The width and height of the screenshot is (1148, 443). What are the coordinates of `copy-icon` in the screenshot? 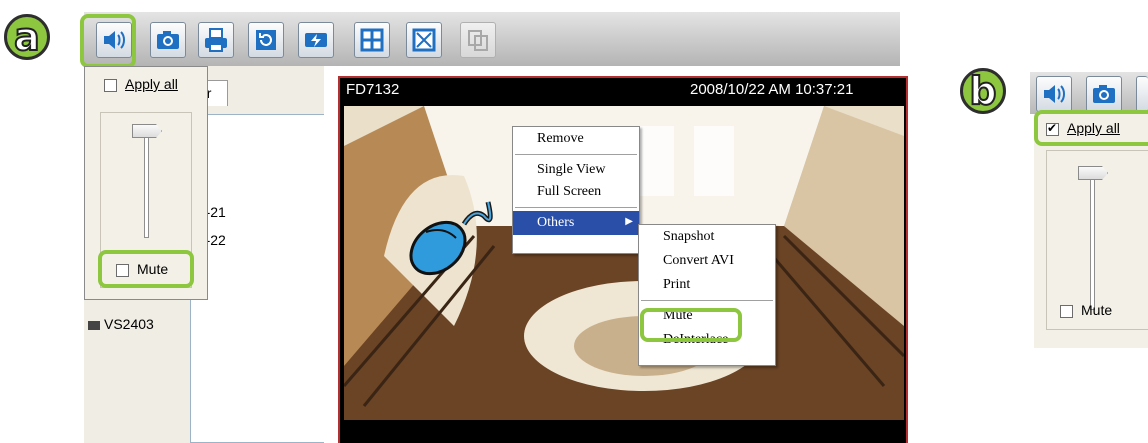 It's located at (478, 40).